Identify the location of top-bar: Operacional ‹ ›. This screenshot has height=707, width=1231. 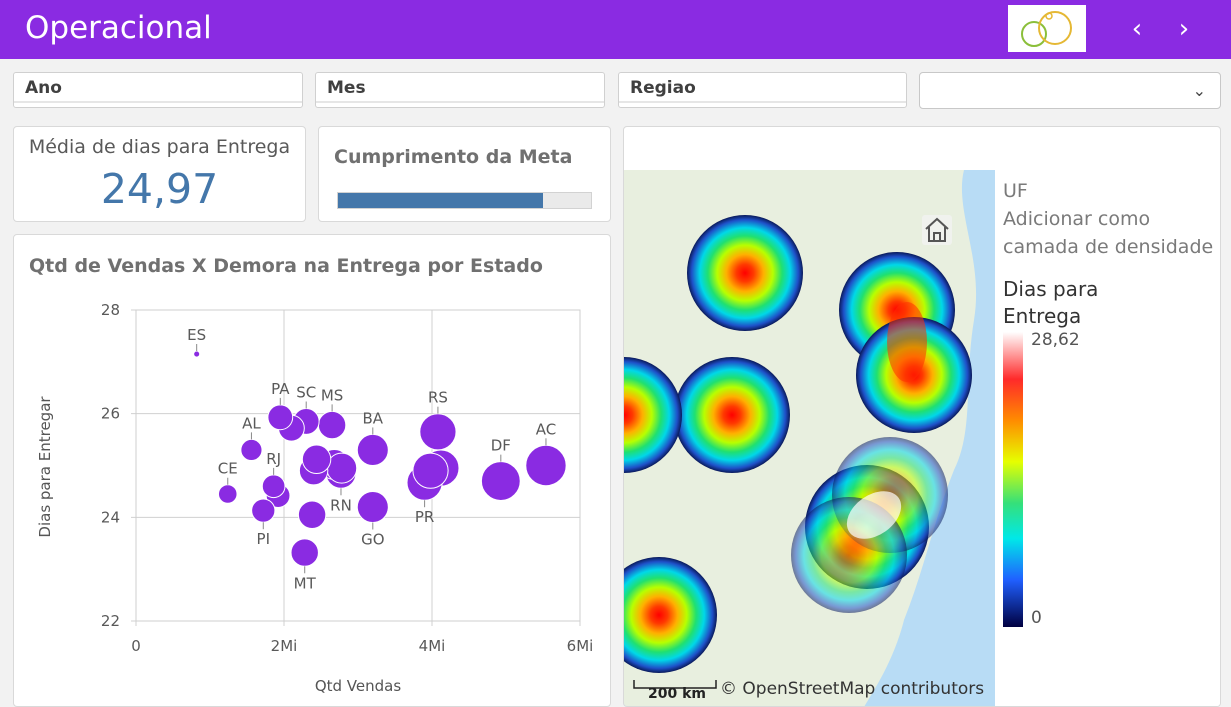
(615, 29).